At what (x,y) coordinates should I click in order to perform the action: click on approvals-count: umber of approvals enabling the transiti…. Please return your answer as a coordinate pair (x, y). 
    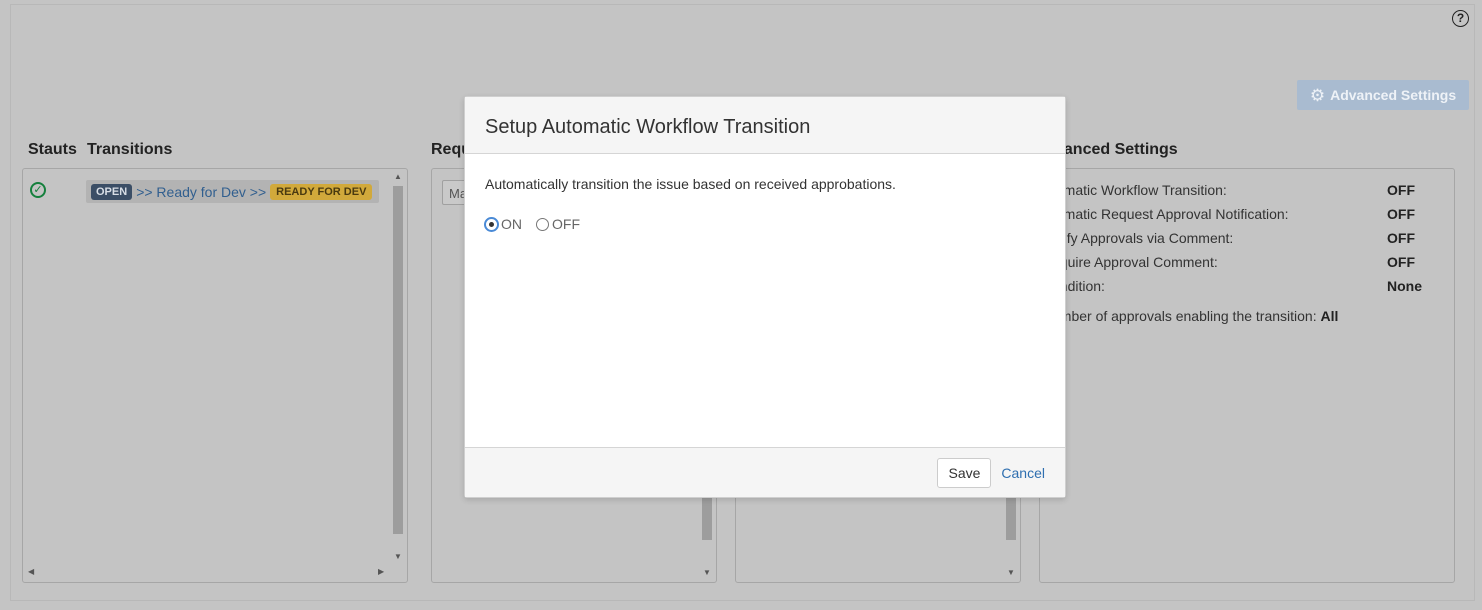
    Looking at the image, I should click on (1249, 316).